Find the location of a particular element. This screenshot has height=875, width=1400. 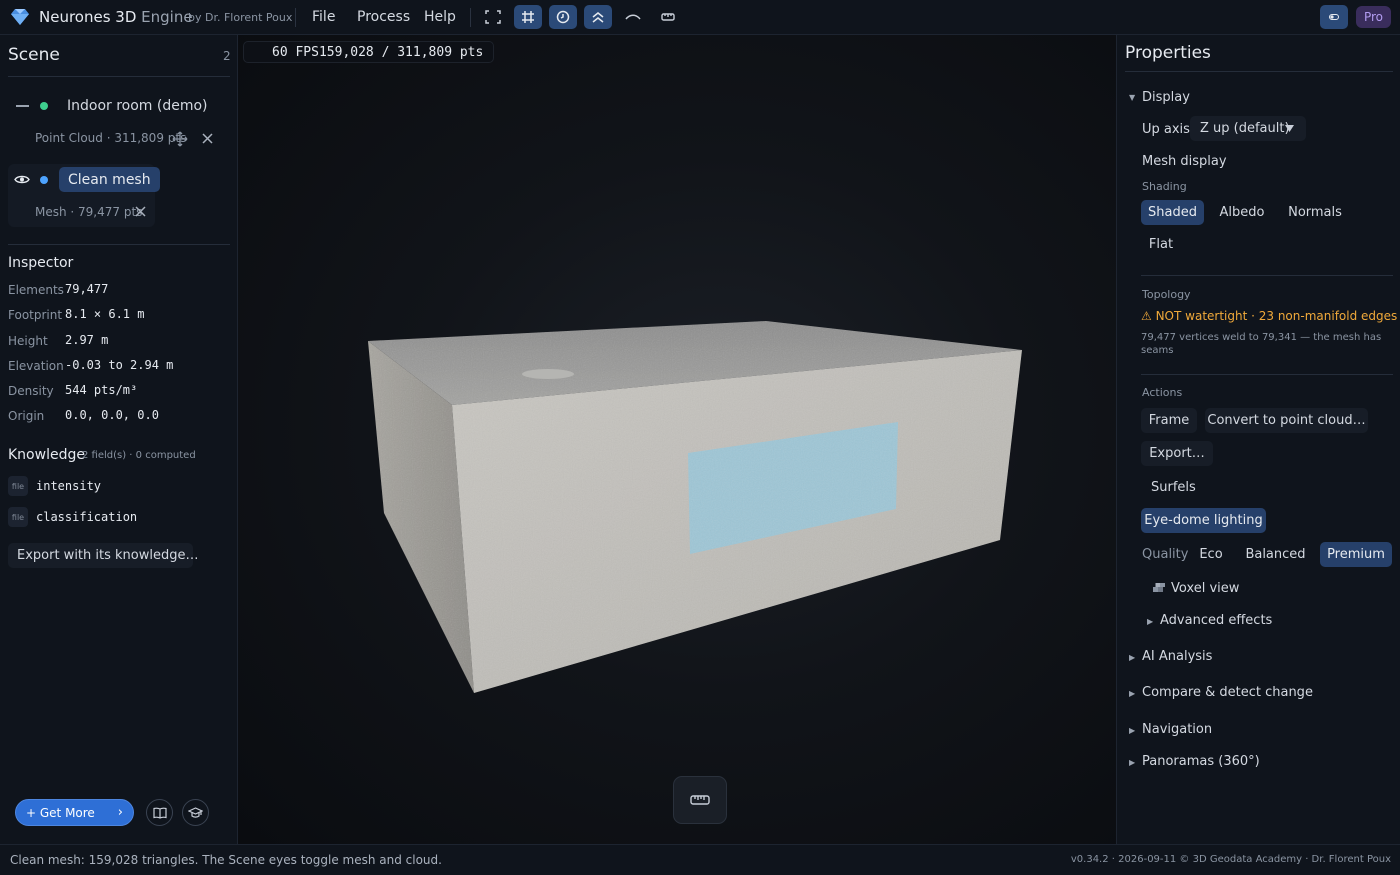

fullscreen-button is located at coordinates (493, 17).